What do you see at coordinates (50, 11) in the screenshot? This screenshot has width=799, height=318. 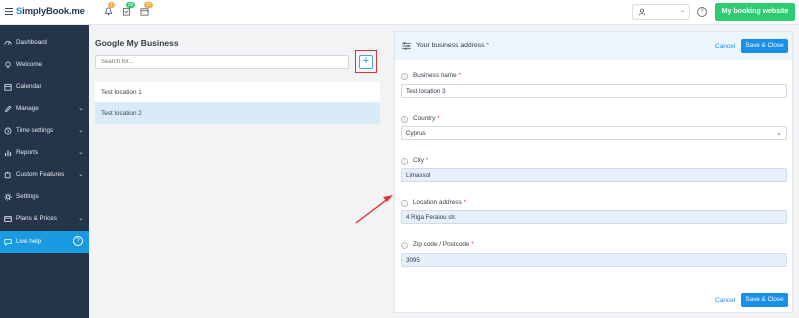 I see `logo: SimplyBook.me` at bounding box center [50, 11].